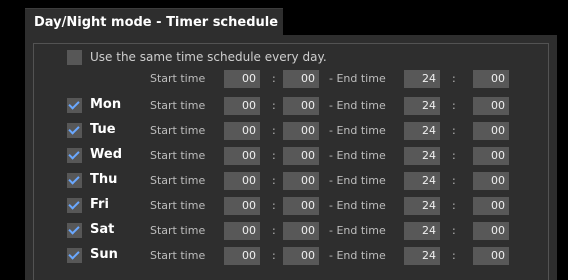 The height and width of the screenshot is (280, 568). Describe the element at coordinates (74, 130) in the screenshot. I see `day-checkbox-tue` at that location.